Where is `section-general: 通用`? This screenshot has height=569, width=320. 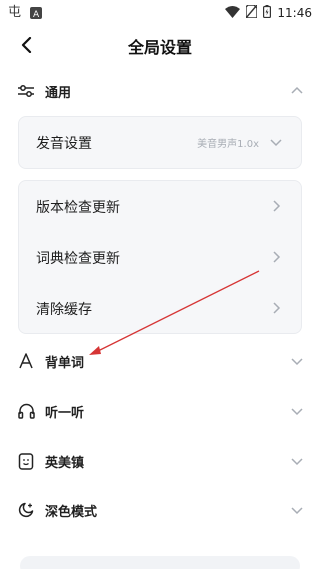 section-general: 通用 is located at coordinates (160, 91).